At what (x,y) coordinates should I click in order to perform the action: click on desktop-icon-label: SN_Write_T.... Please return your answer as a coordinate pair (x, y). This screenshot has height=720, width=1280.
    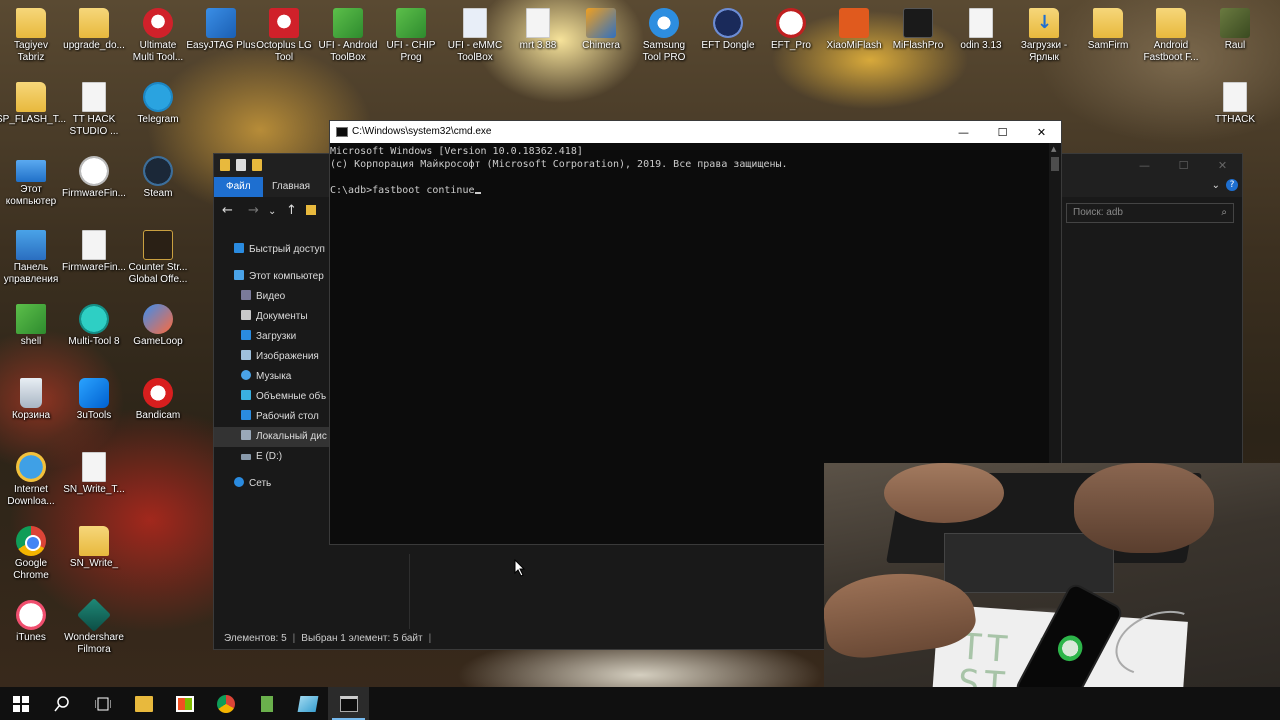
    Looking at the image, I should click on (94, 489).